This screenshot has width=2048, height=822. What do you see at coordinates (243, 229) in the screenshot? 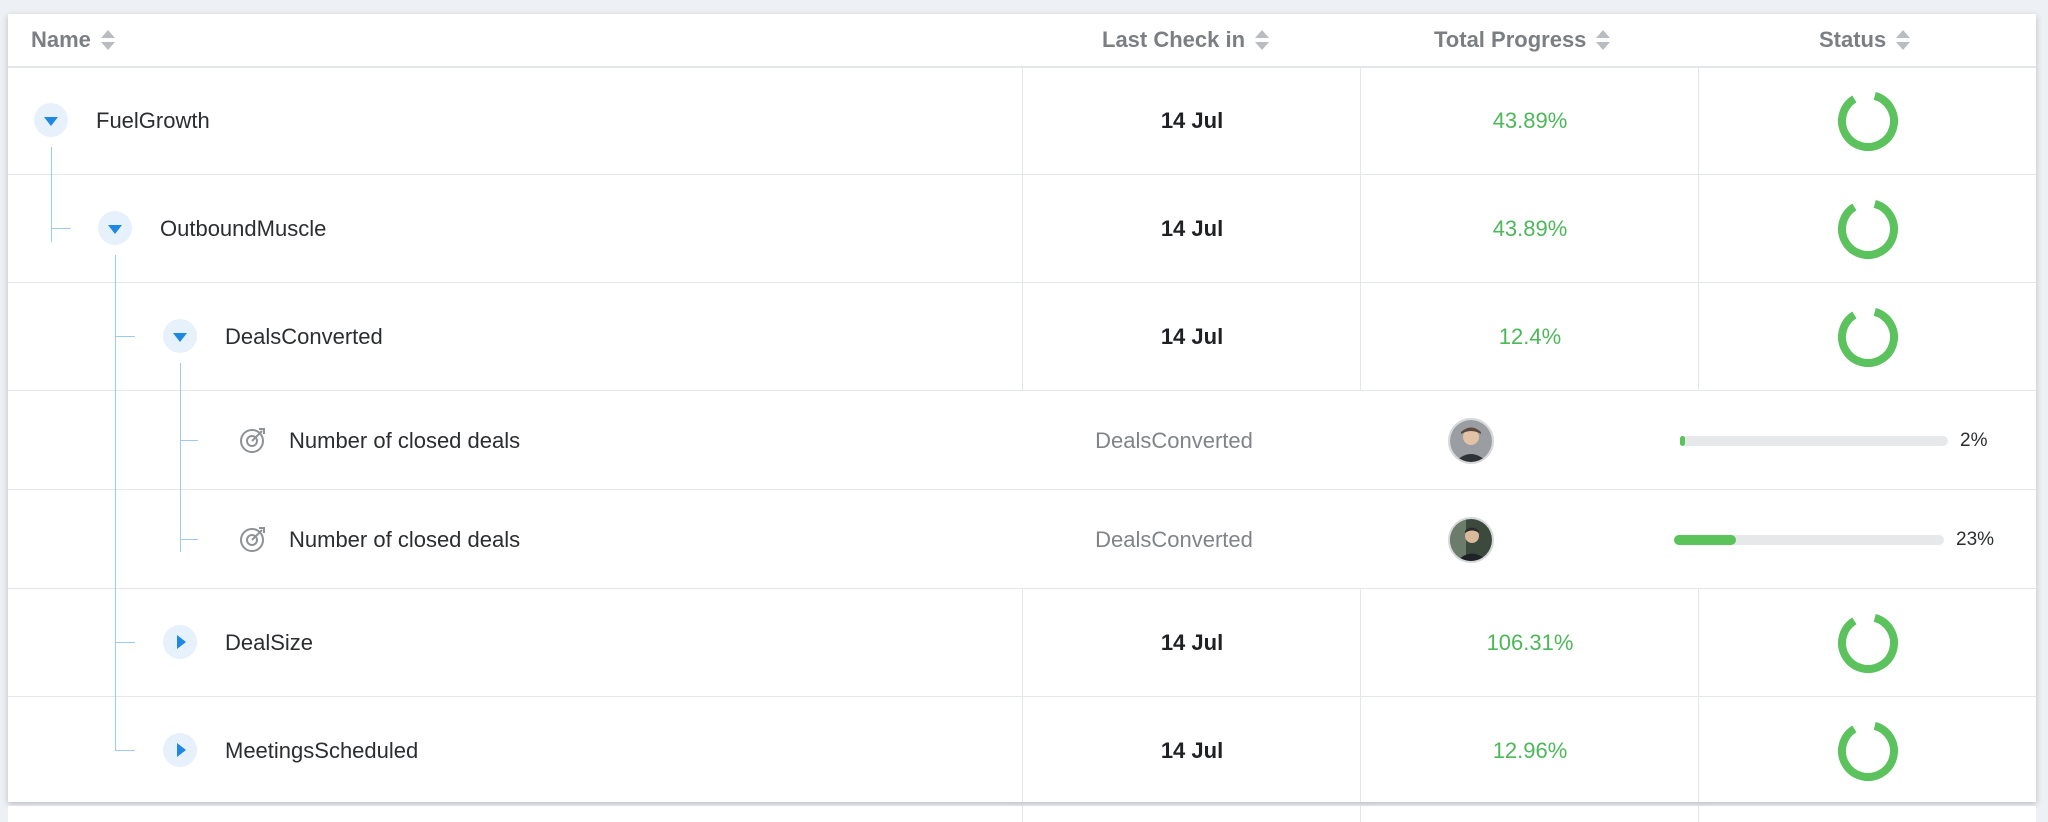
I see `objective-name: OutboundMuscle` at bounding box center [243, 229].